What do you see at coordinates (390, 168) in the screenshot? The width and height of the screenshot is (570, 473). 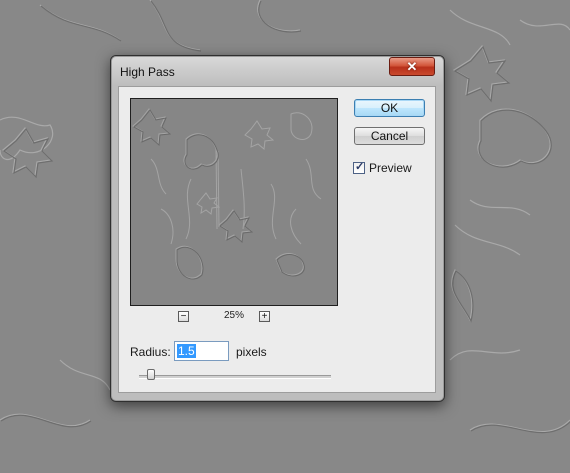 I see `preview-label: Preview` at bounding box center [390, 168].